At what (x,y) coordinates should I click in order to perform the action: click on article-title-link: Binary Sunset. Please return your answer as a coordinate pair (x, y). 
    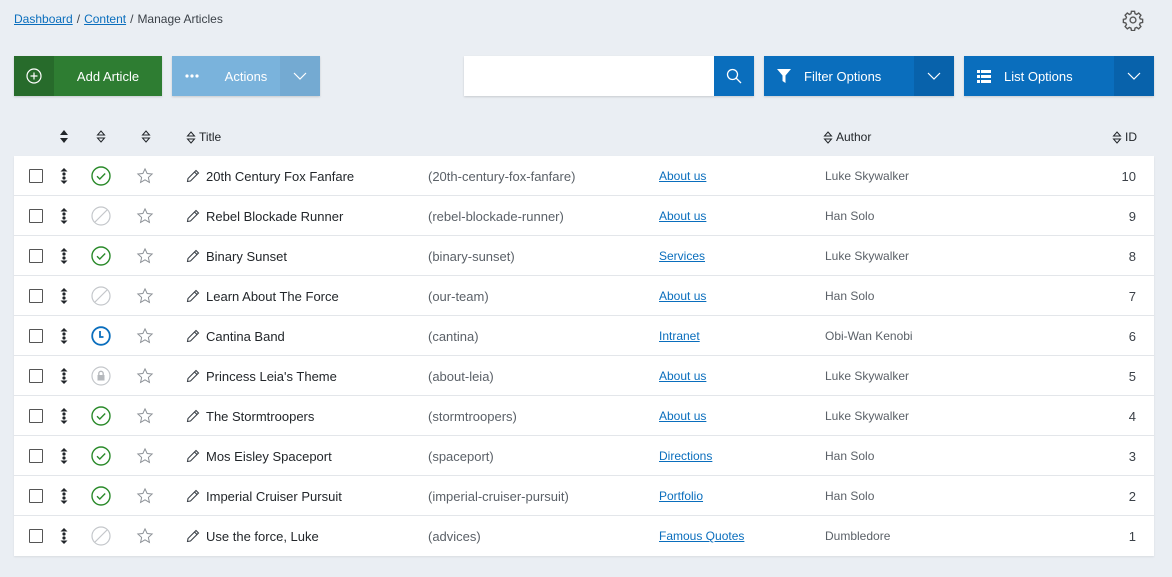
    Looking at the image, I should click on (246, 256).